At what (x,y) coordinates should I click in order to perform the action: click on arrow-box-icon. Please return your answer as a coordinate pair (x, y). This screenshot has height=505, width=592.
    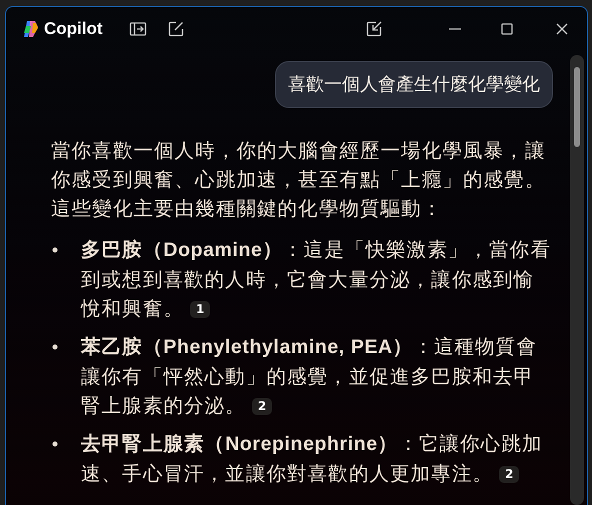
    Looking at the image, I should click on (374, 29).